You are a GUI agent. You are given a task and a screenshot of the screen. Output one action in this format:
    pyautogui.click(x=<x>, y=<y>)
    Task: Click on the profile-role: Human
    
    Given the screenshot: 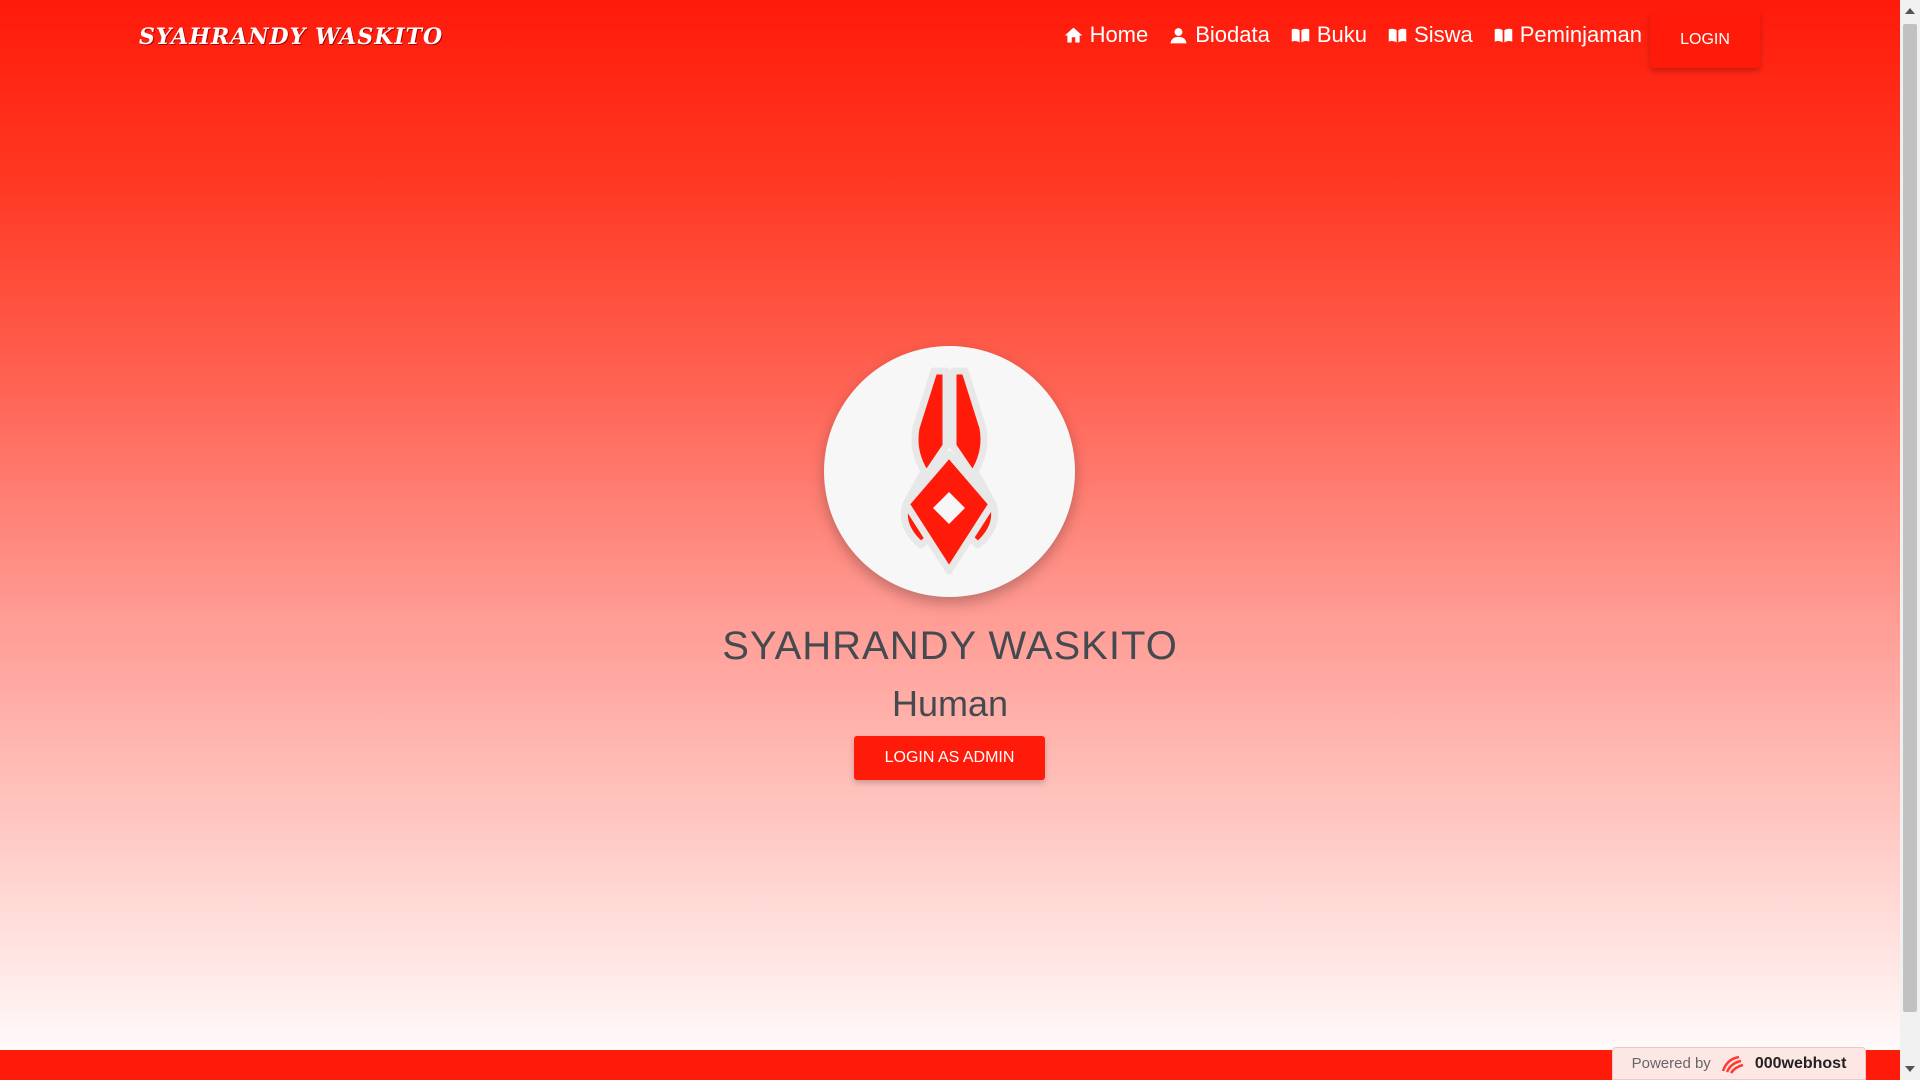 What is the action you would take?
    pyautogui.click(x=950, y=703)
    